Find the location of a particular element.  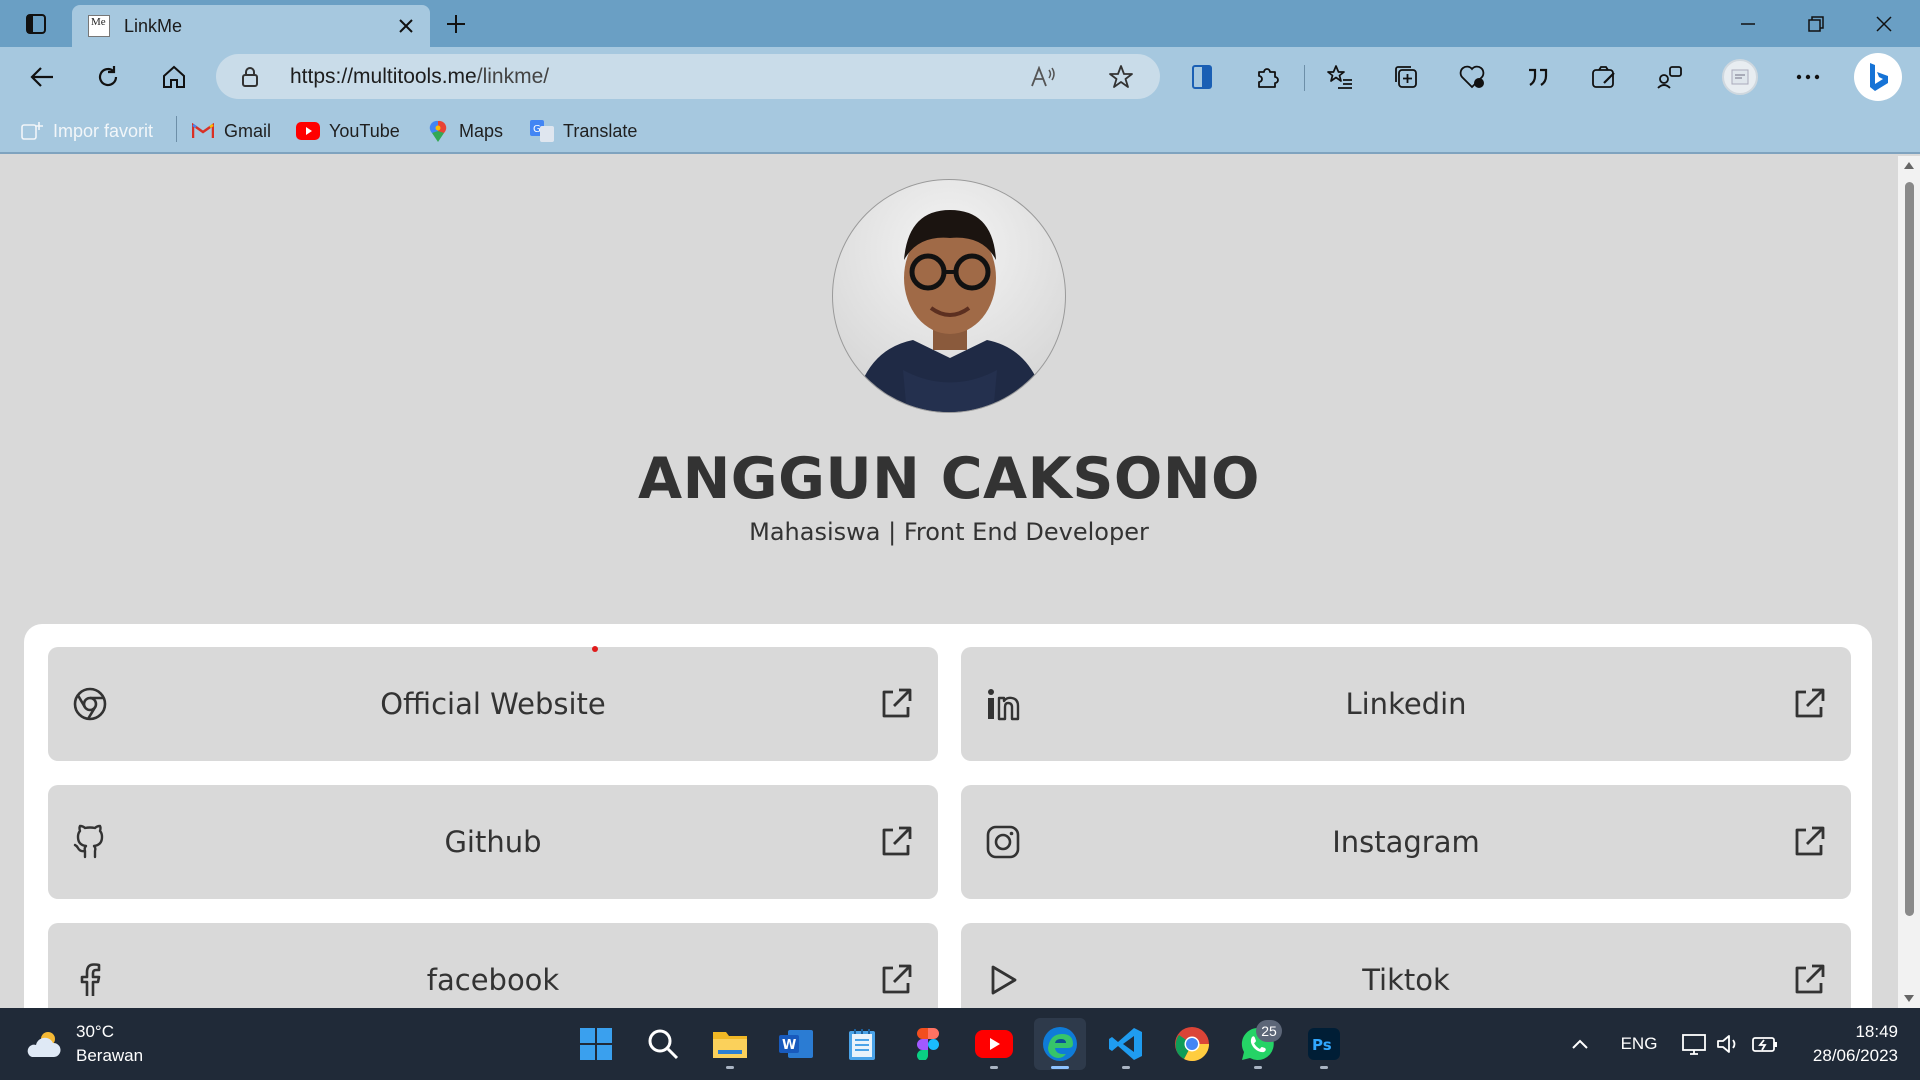

photoshop-icon: Ps is located at coordinates (1324, 1044).